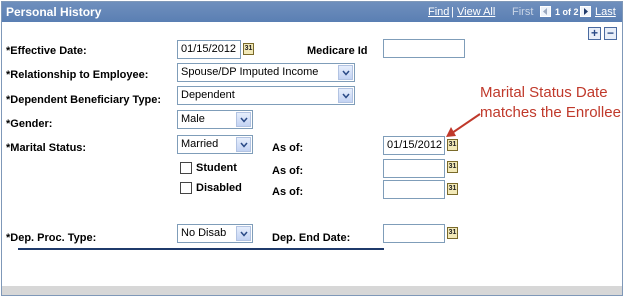 This screenshot has height=297, width=624. Describe the element at coordinates (414, 145) in the screenshot. I see `marital-as-of-input: 01/15/2012` at that location.